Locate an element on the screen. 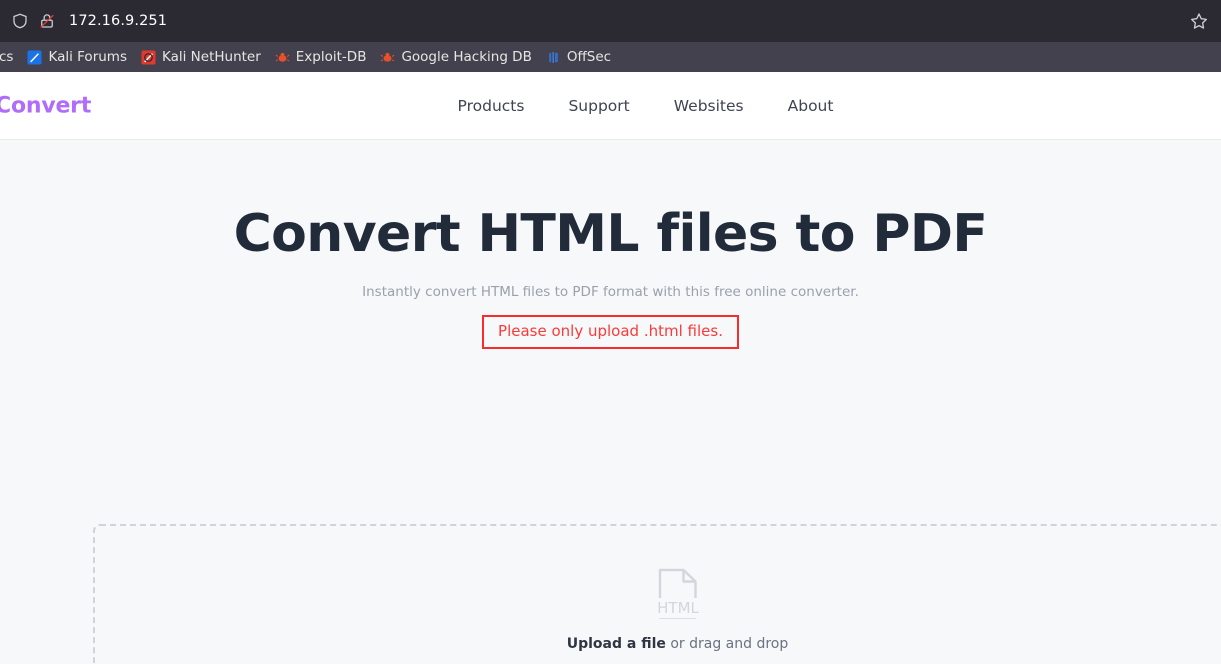 The width and height of the screenshot is (1221, 664). bookmark-kali-nethunter: Kali NetHunter is located at coordinates (201, 57).